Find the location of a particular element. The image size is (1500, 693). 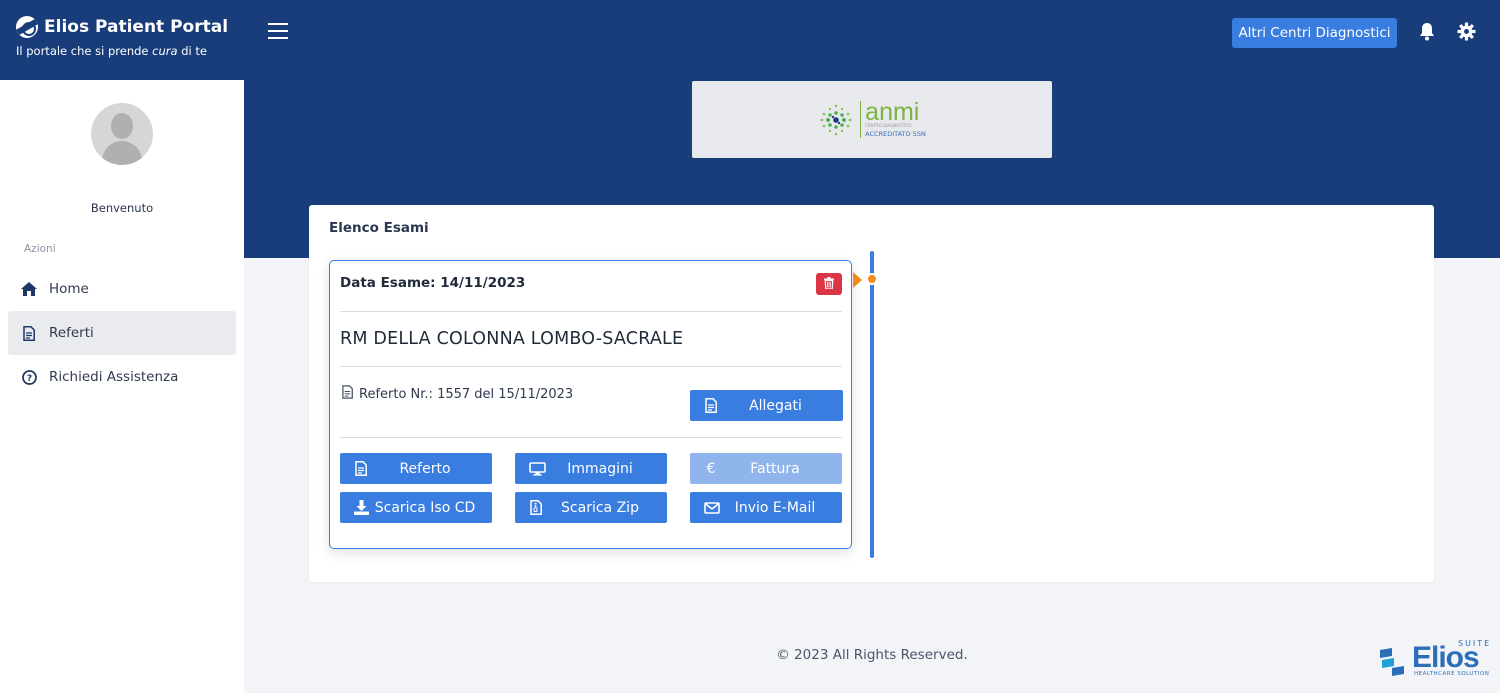

download-icon is located at coordinates (361, 507).